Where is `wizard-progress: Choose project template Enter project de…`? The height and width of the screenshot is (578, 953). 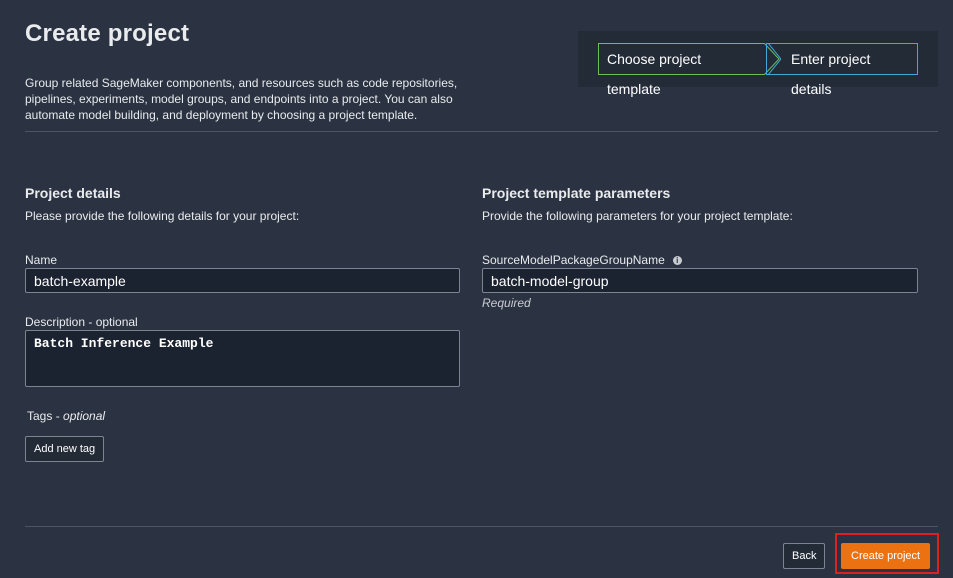
wizard-progress: Choose project template Enter project de… is located at coordinates (758, 64).